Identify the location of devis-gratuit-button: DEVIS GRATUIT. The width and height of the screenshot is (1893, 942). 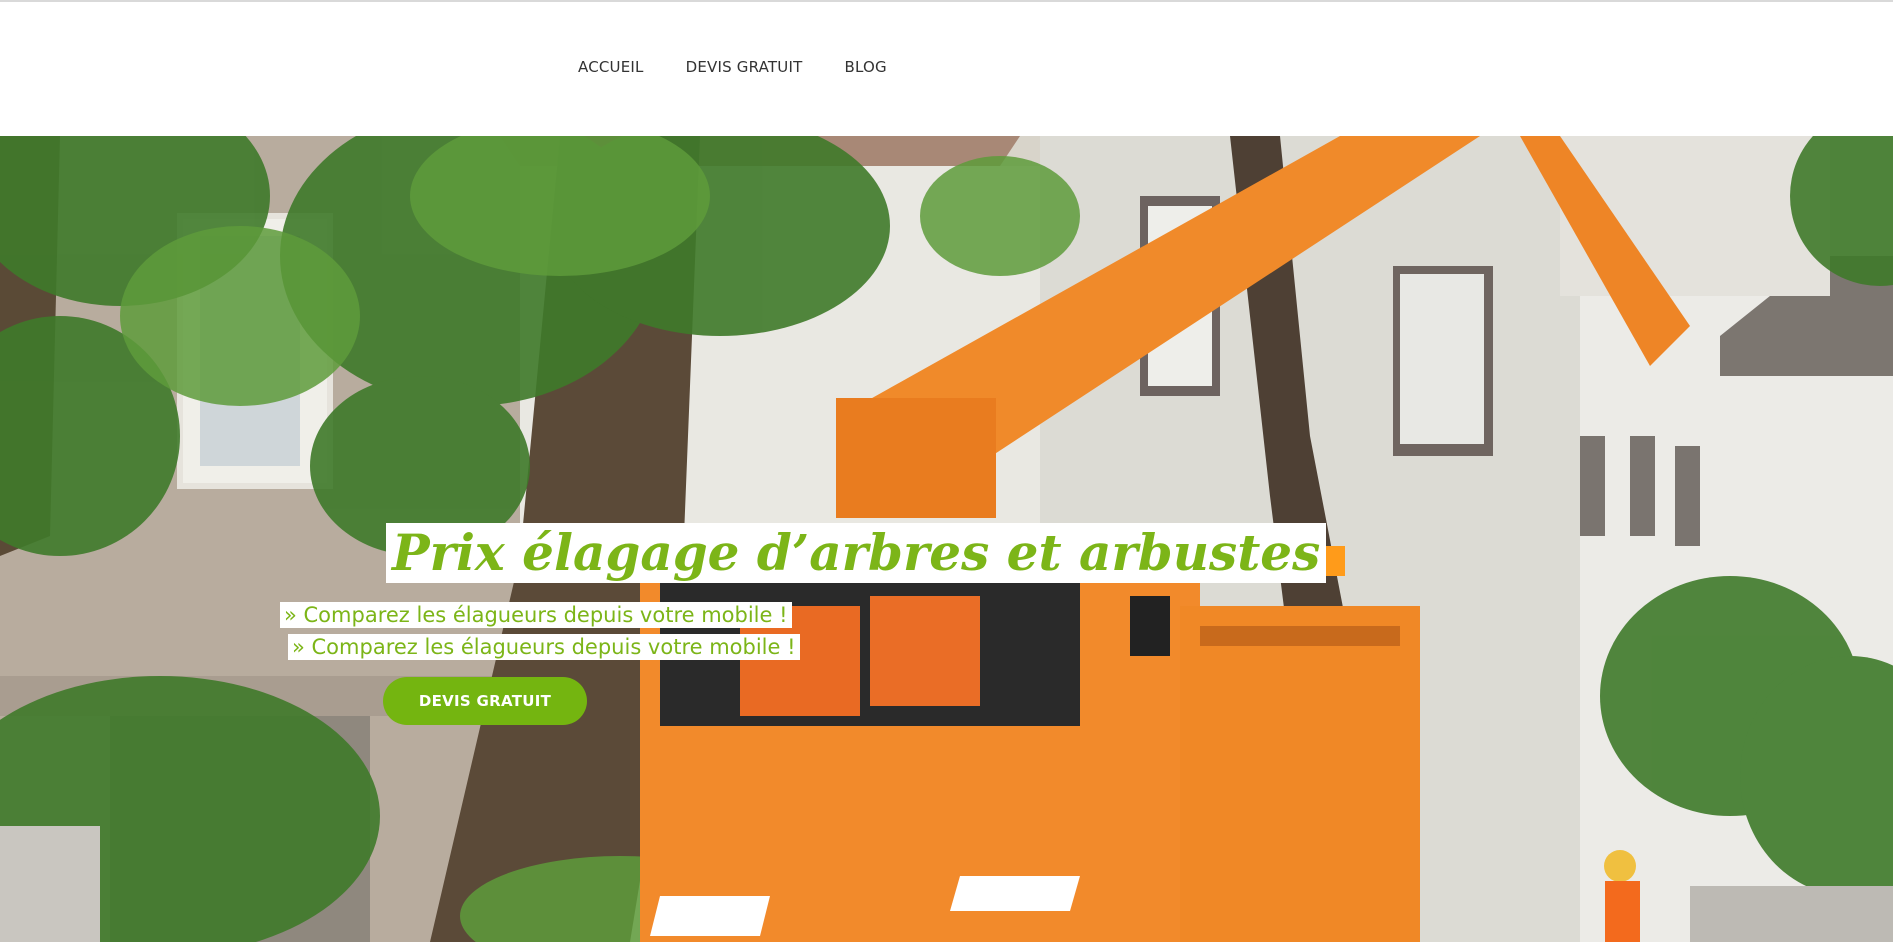
(485, 701).